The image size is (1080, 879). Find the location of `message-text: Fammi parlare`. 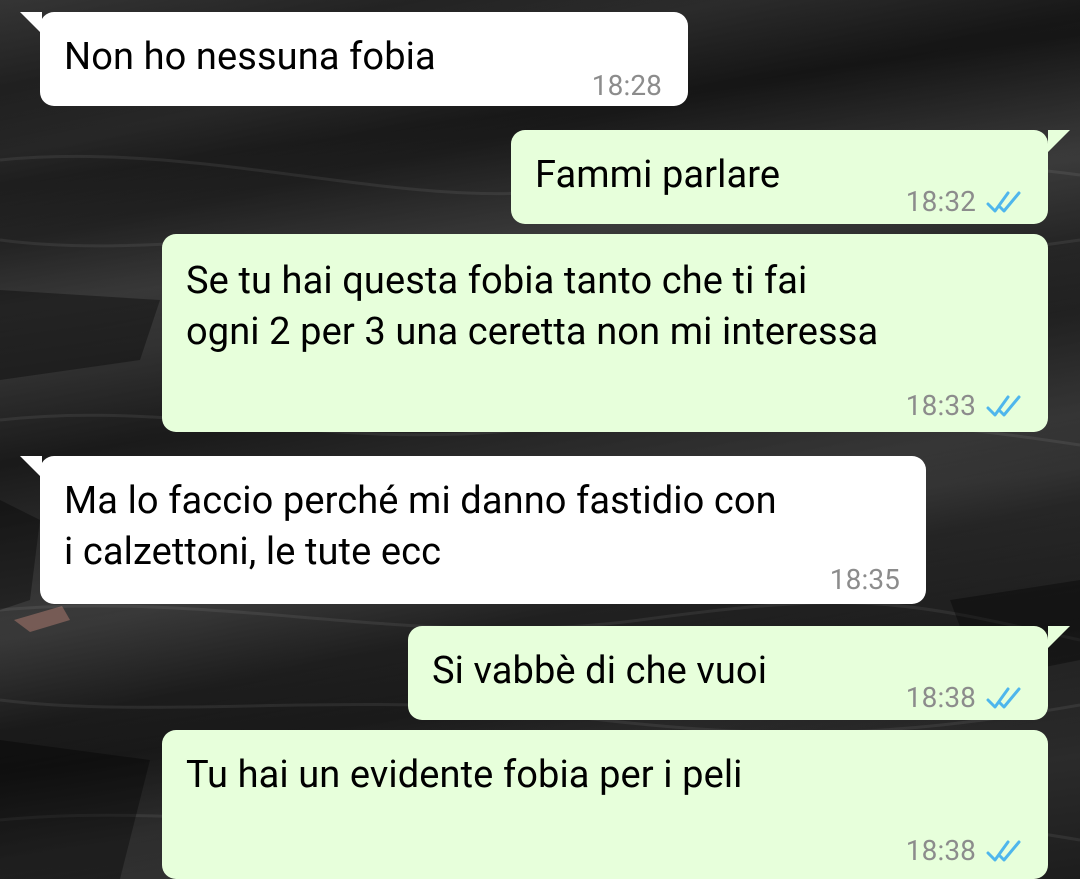

message-text: Fammi parlare is located at coordinates (658, 175).